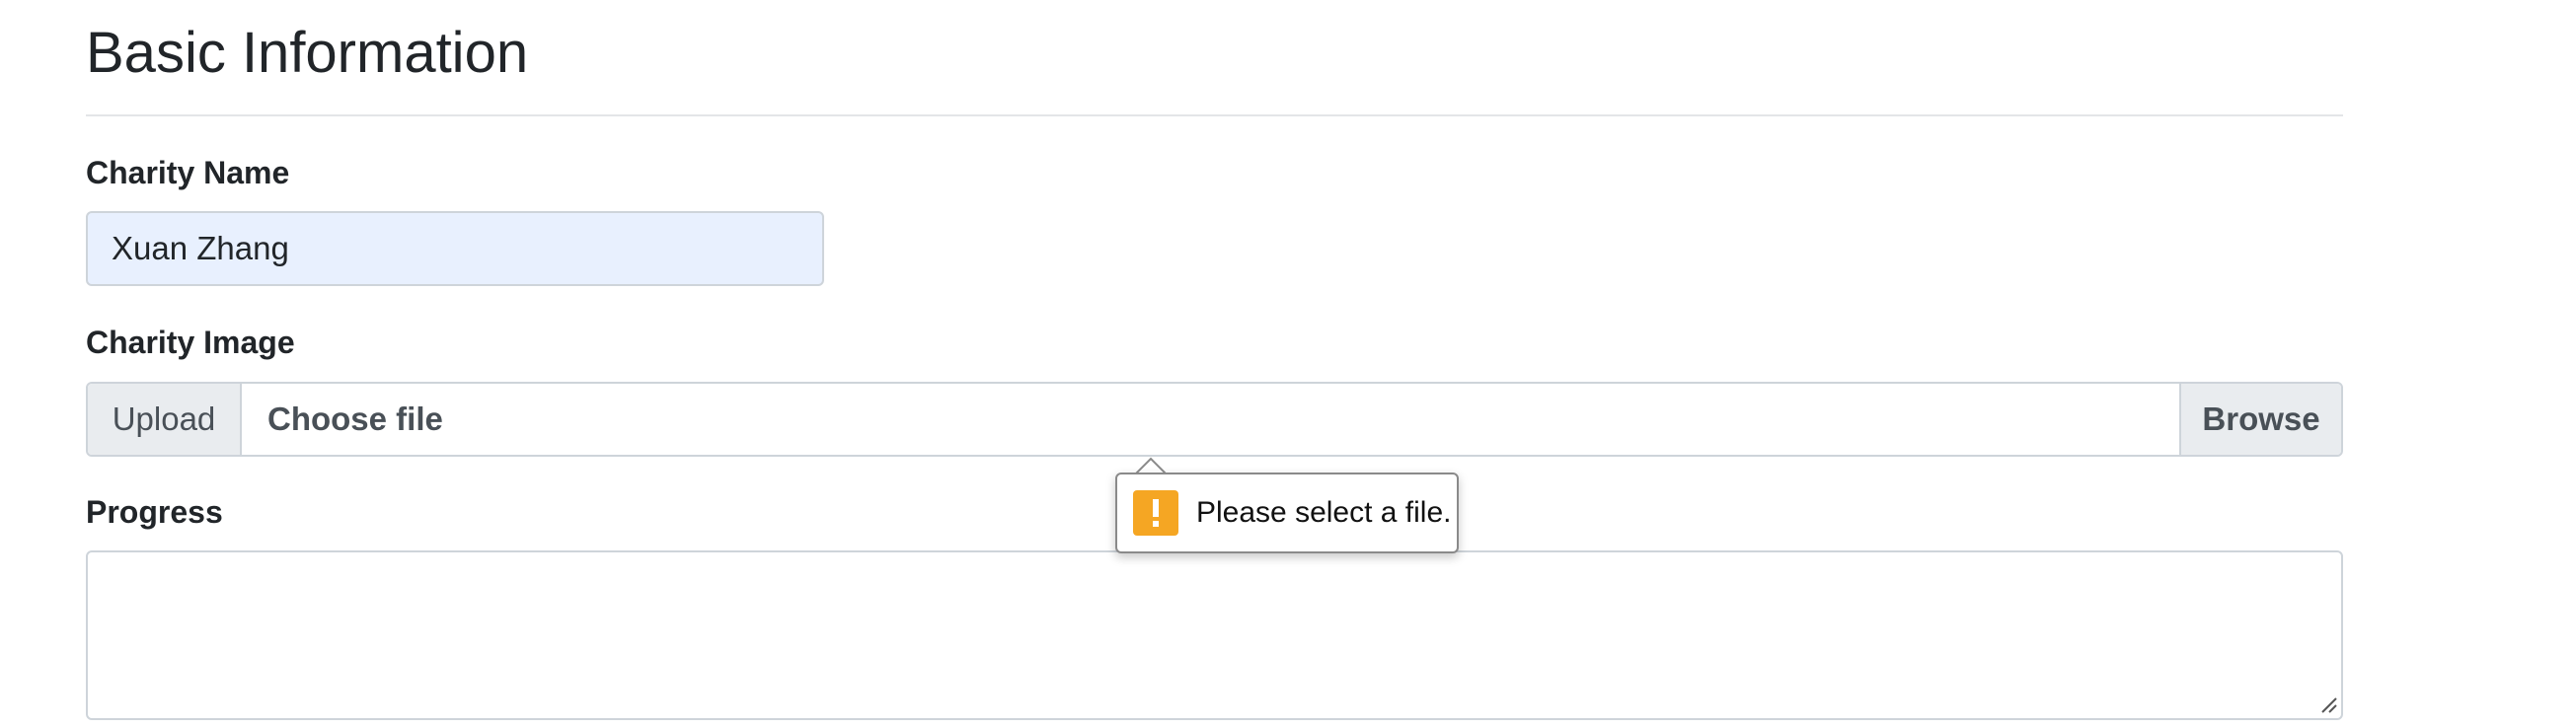 The width and height of the screenshot is (2576, 728). What do you see at coordinates (307, 53) in the screenshot?
I see `section-title: Basic Information` at bounding box center [307, 53].